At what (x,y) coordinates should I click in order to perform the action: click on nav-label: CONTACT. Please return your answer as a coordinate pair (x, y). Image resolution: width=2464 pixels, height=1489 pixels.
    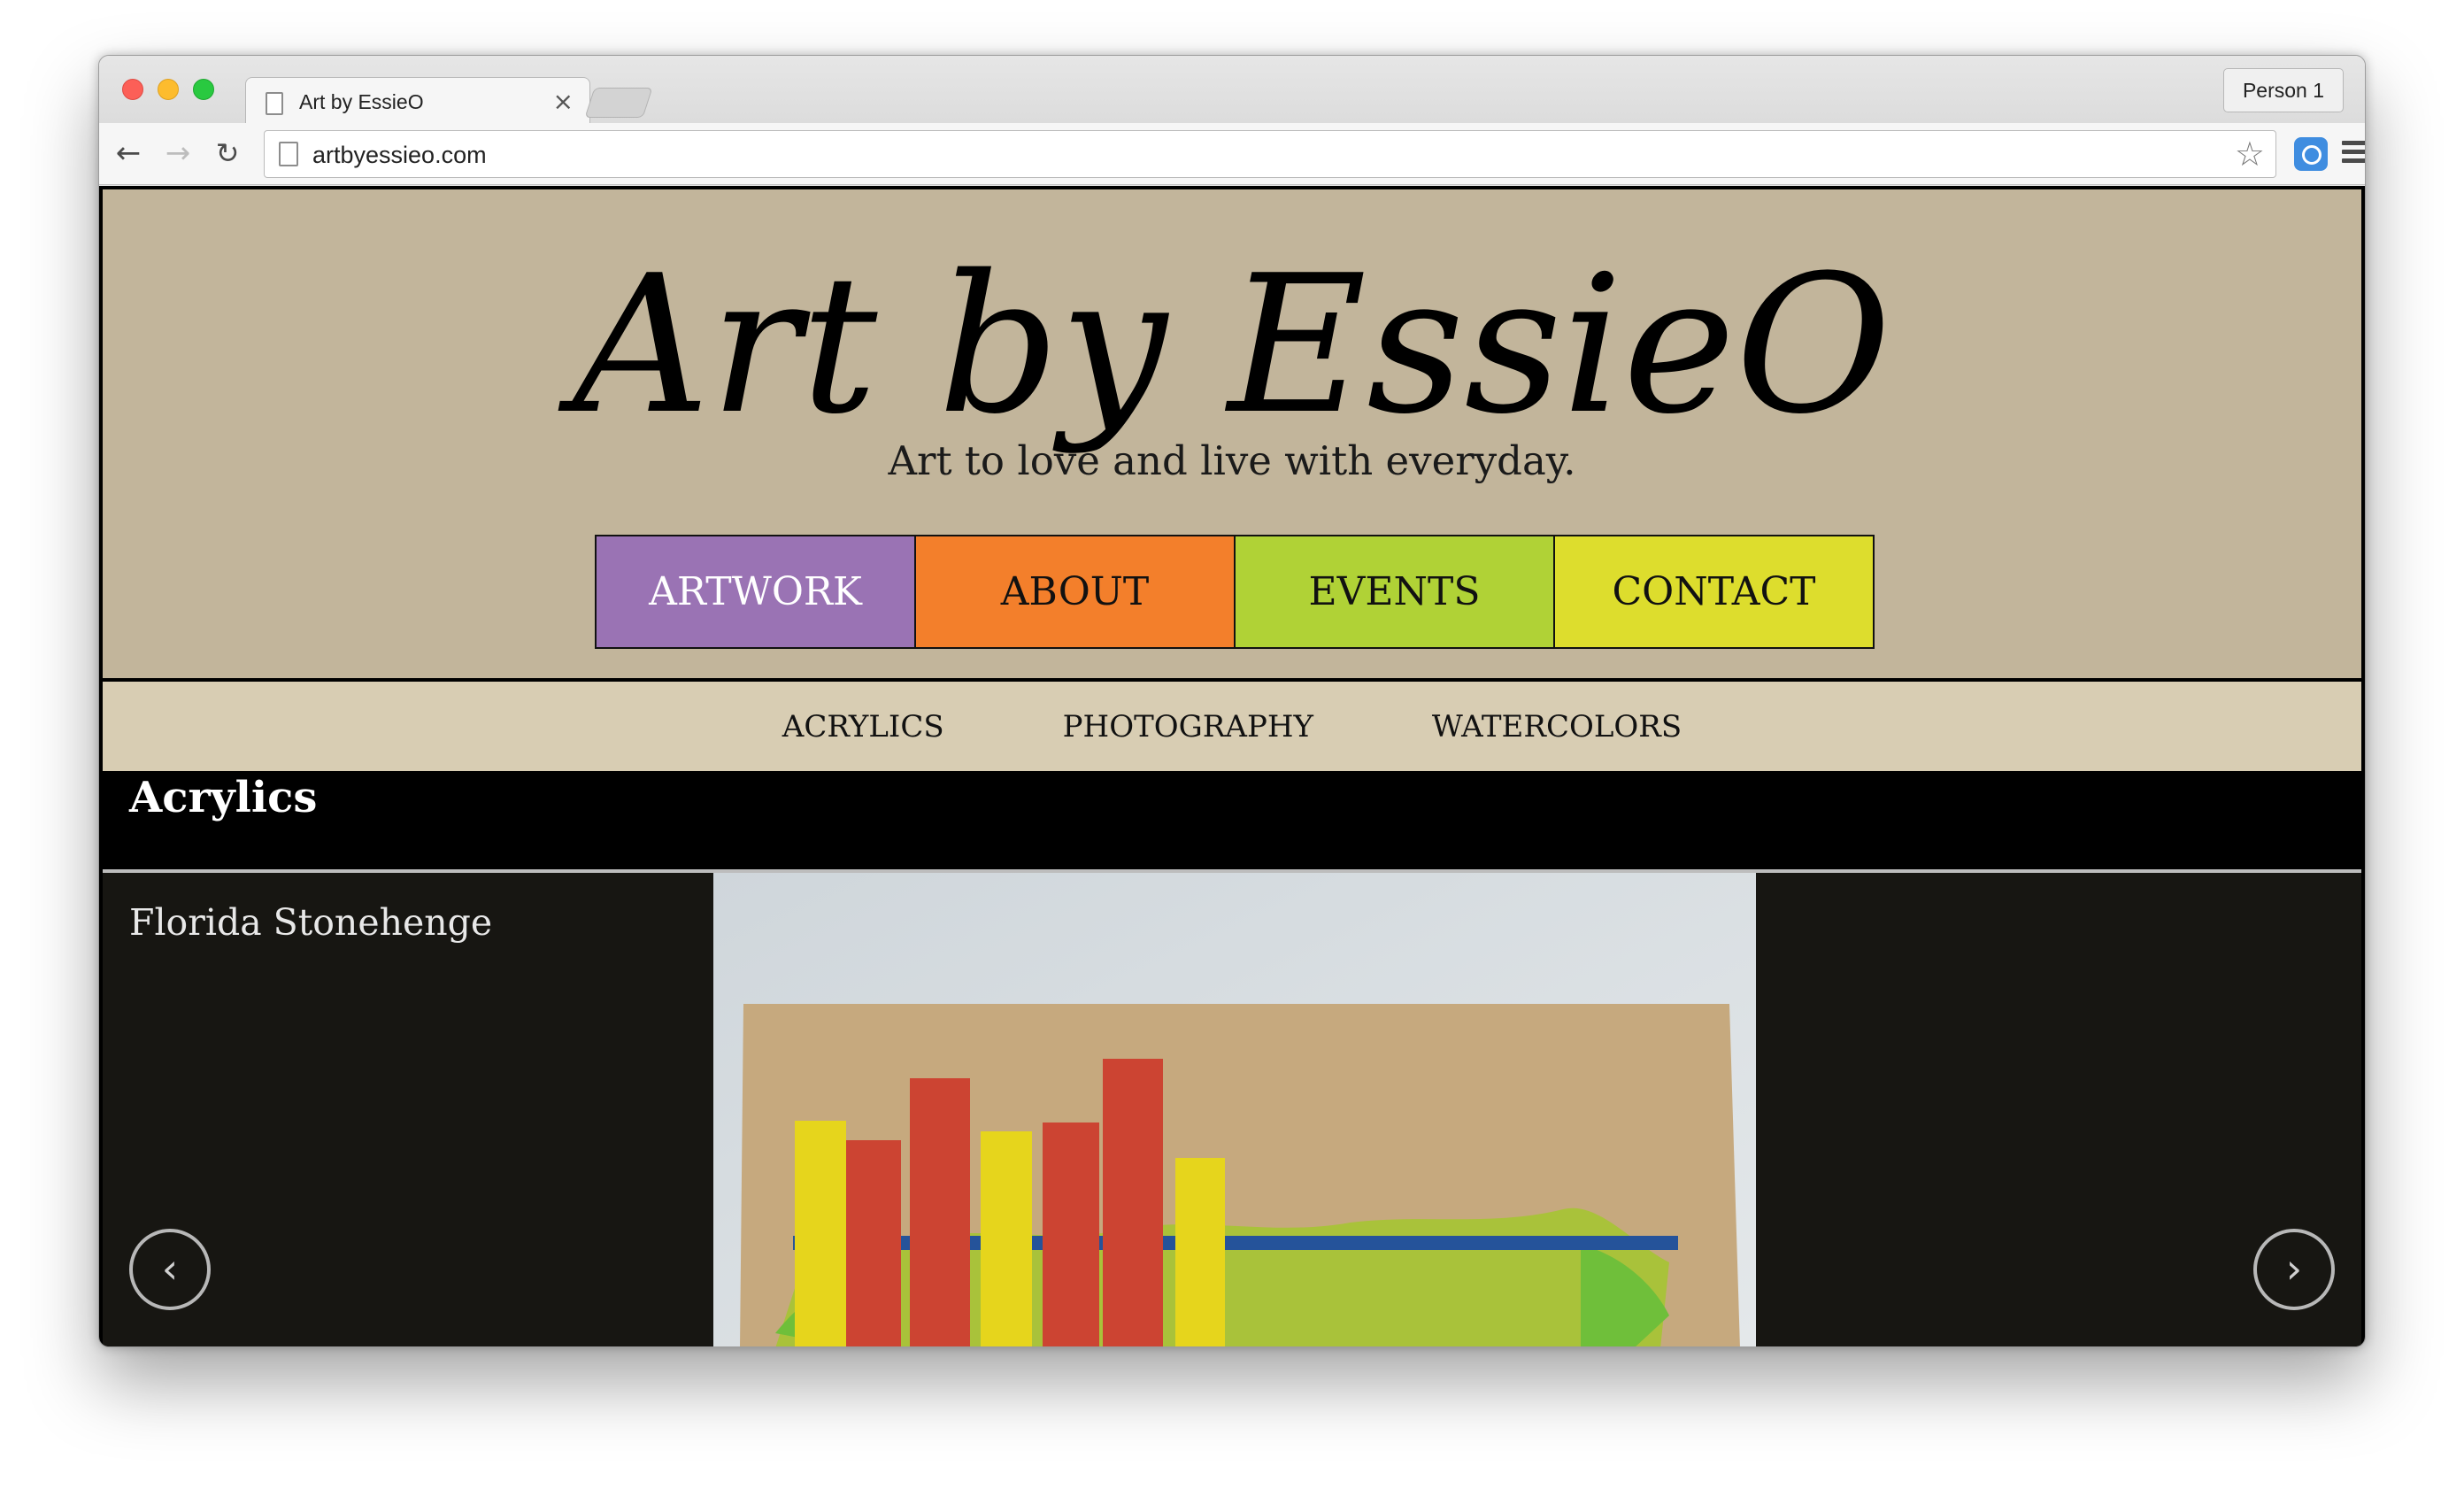
    Looking at the image, I should click on (1714, 591).